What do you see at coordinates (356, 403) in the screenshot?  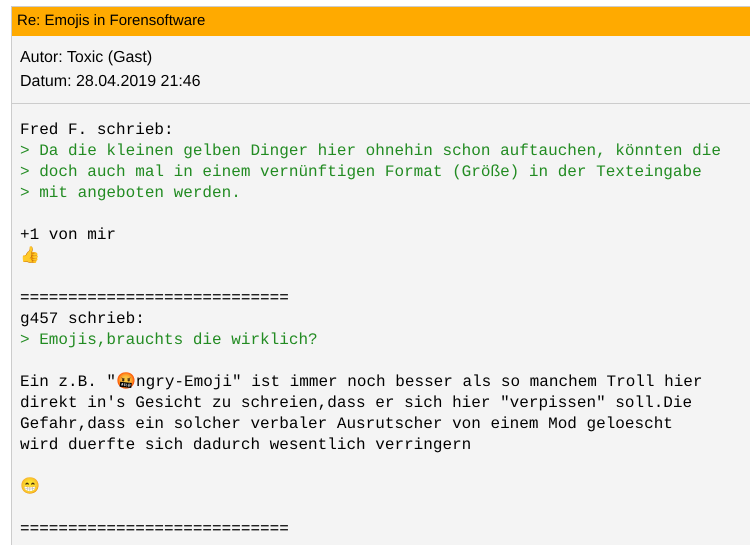 I see `body-line: direkt in's Gesicht zu schreien,dass er sich hier "verpissen" soll.Die` at bounding box center [356, 403].